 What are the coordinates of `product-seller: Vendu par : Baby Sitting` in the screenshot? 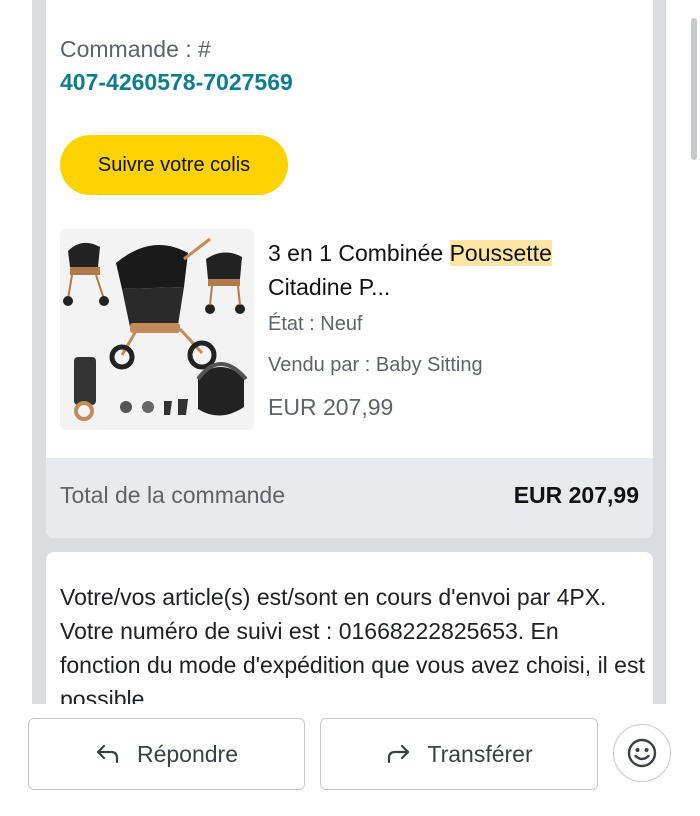 It's located at (375, 365).